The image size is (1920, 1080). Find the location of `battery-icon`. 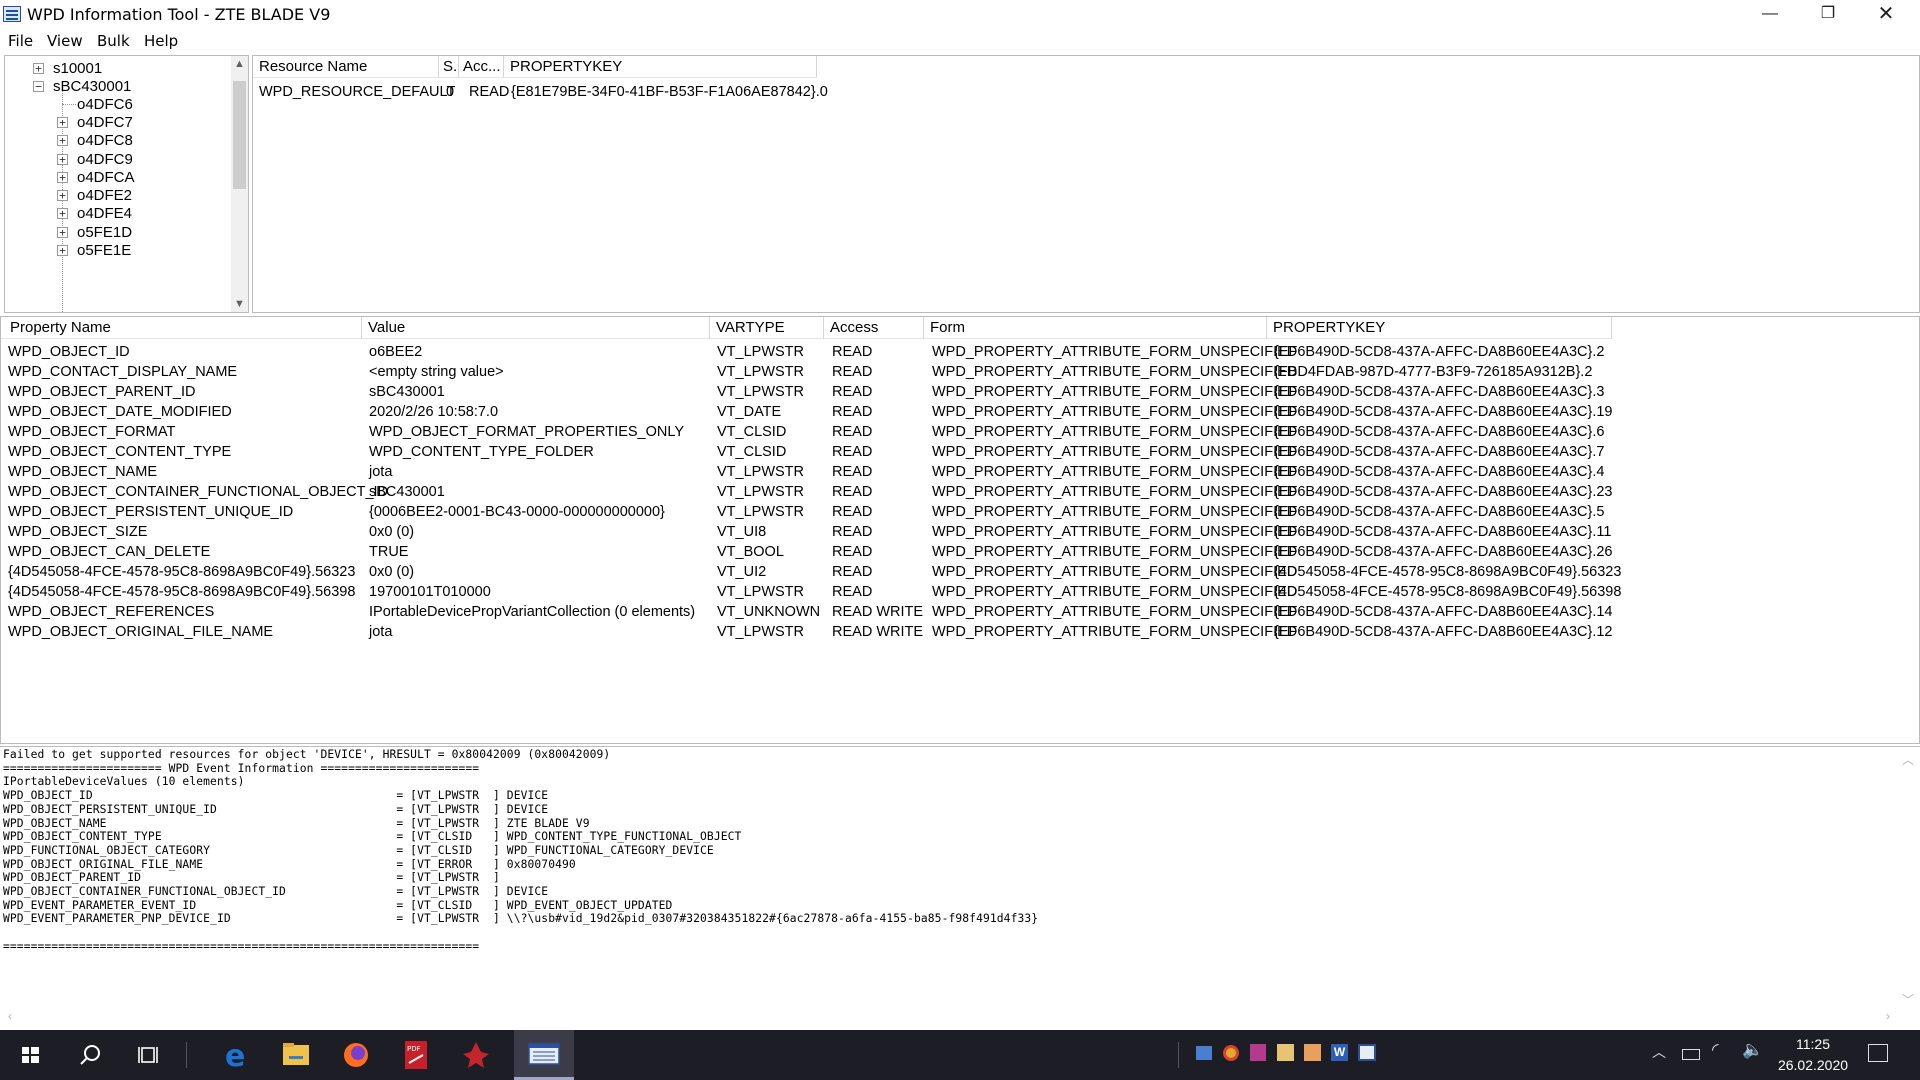

battery-icon is located at coordinates (1691, 1054).